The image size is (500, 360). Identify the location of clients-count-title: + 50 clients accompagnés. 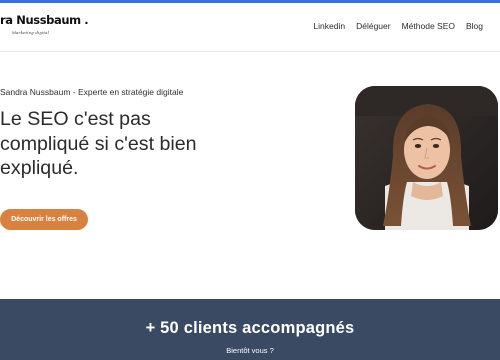
(250, 328).